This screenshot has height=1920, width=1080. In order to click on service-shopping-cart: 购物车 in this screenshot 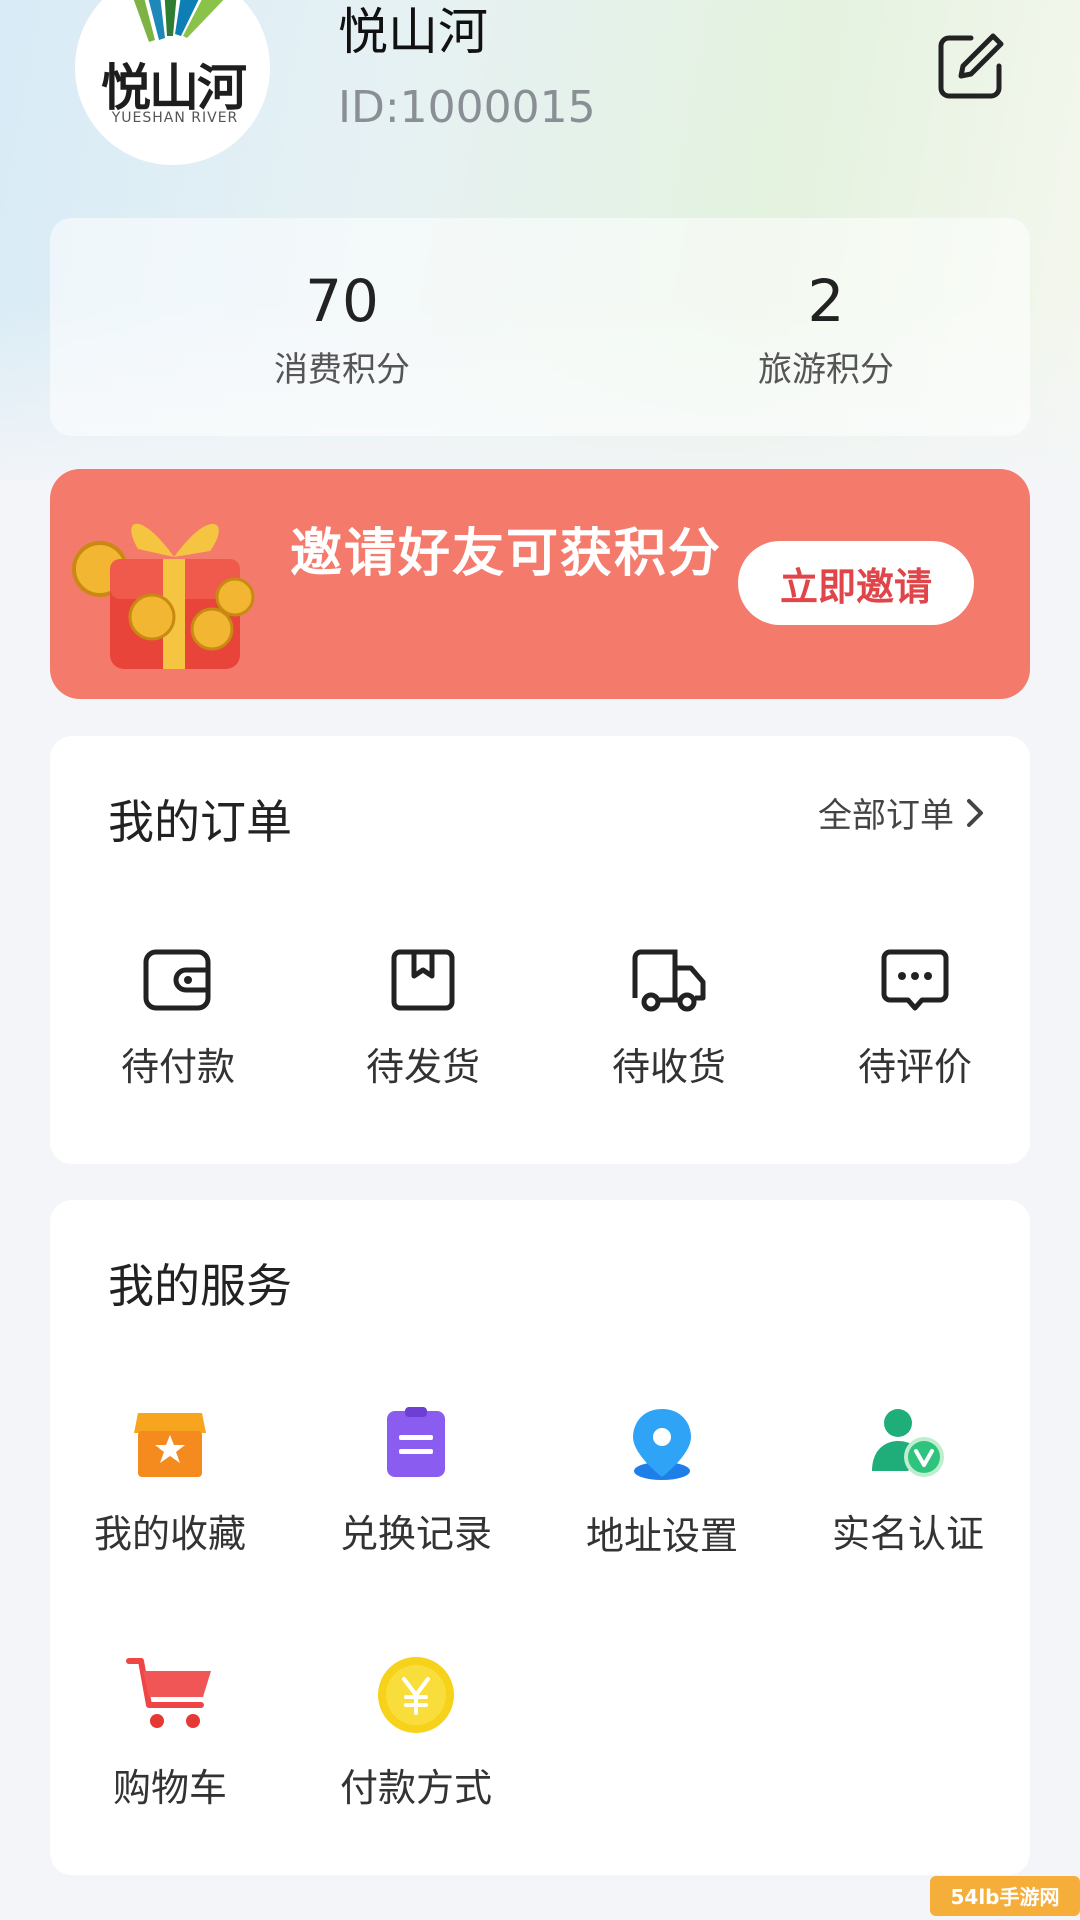, I will do `click(170, 1733)`.